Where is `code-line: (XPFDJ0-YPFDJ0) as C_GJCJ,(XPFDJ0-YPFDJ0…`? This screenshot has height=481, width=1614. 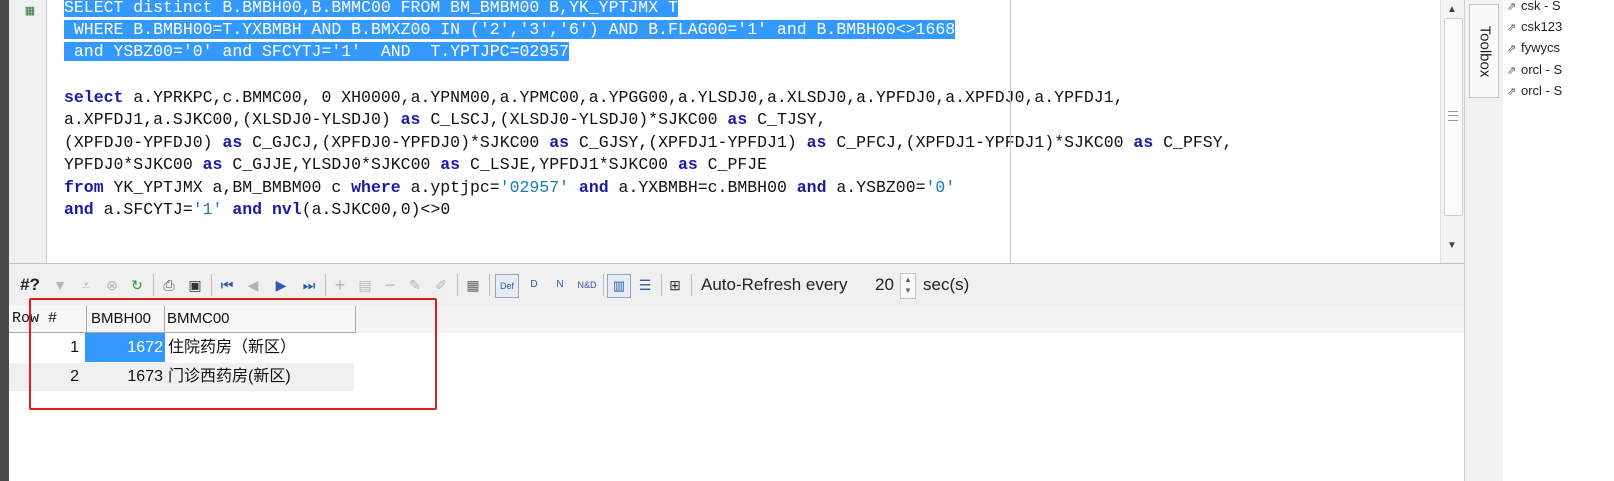 code-line: (XPFDJ0-YPFDJ0) as C_GJCJ,(XPFDJ0-YPFDJ0… is located at coordinates (648, 143).